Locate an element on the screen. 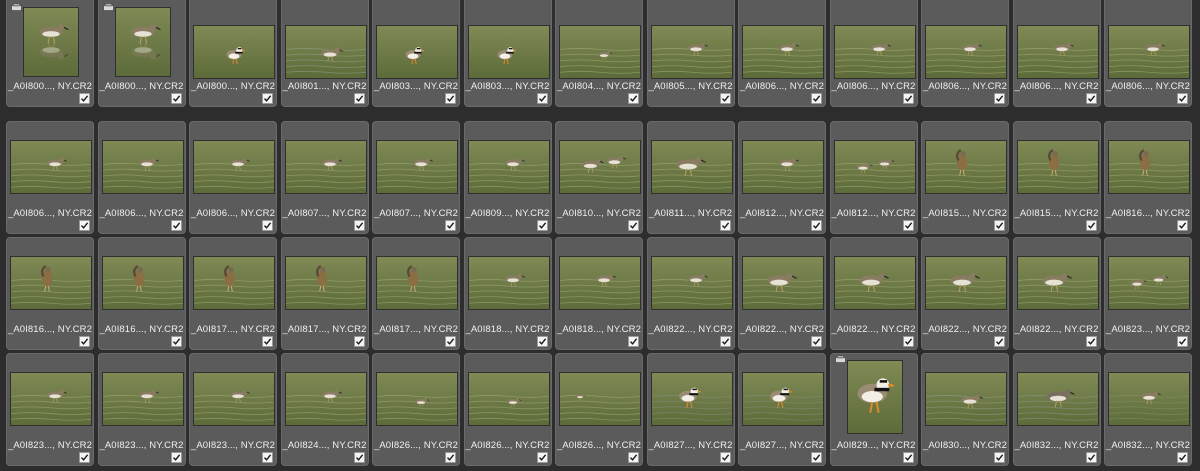 The image size is (1200, 471). thumbnail-cell: _A0I807..., NY.CR2 is located at coordinates (324, 177).